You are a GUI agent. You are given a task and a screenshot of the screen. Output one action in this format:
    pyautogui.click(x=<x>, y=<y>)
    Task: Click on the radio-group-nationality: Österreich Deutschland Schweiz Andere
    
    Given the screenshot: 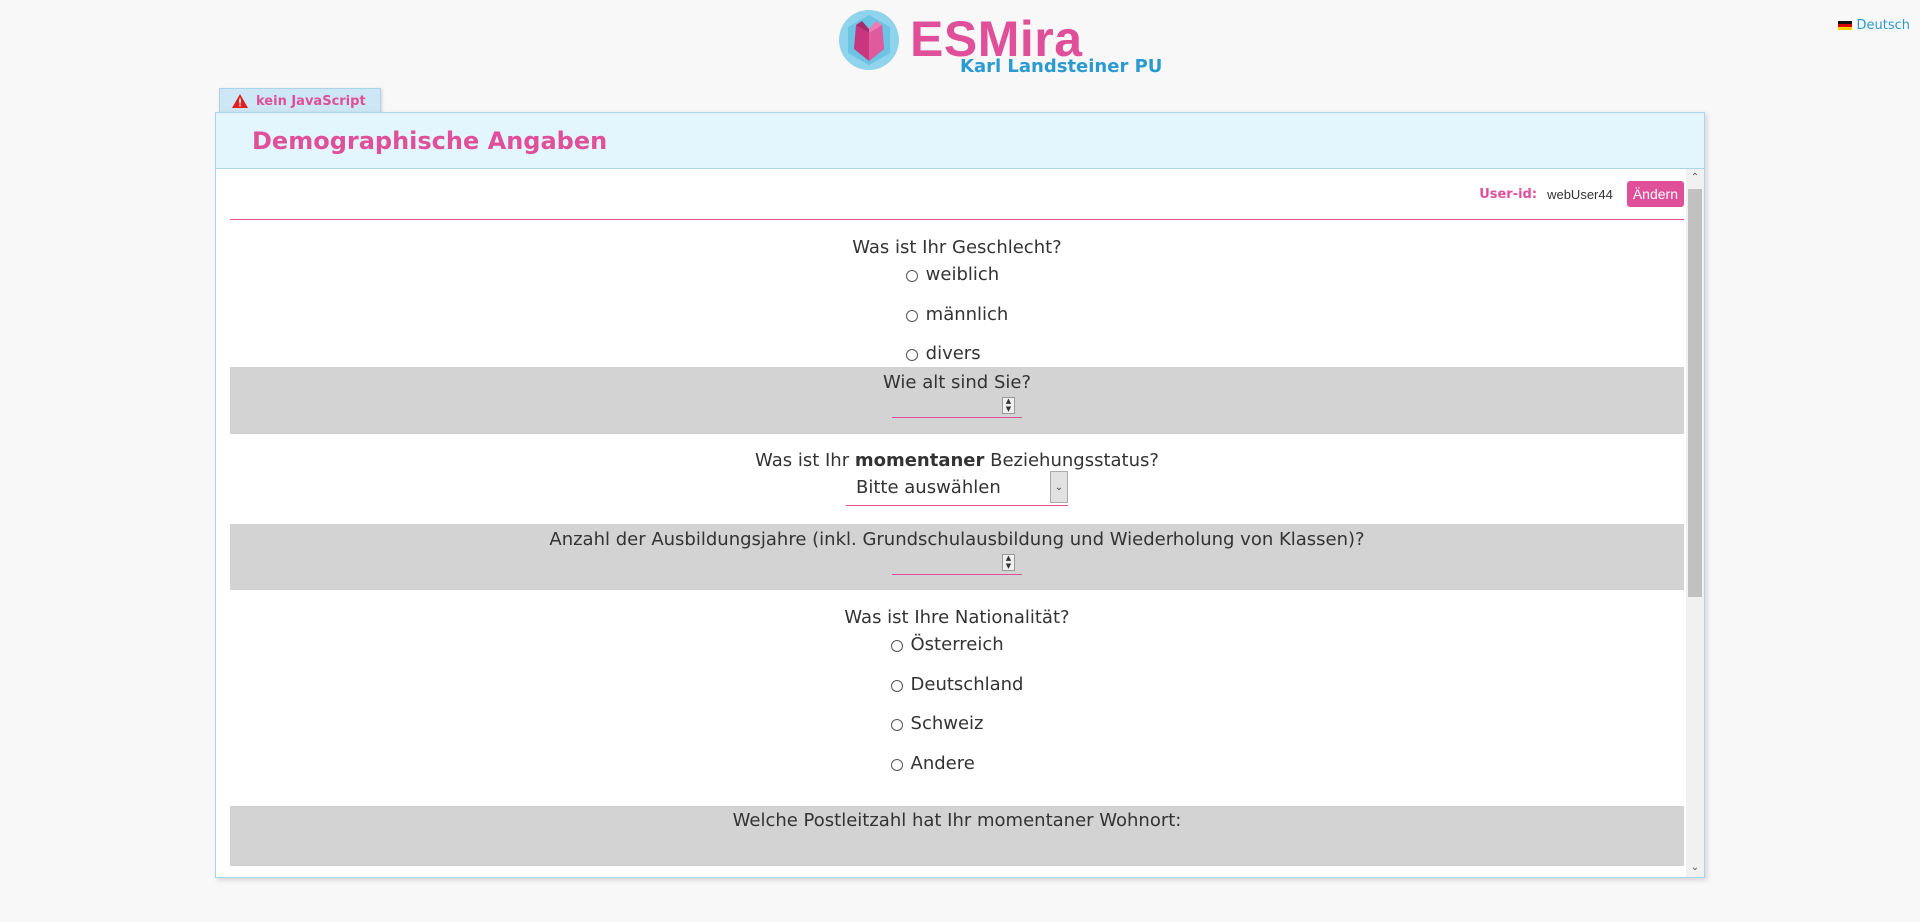 What is the action you would take?
    pyautogui.click(x=957, y=713)
    